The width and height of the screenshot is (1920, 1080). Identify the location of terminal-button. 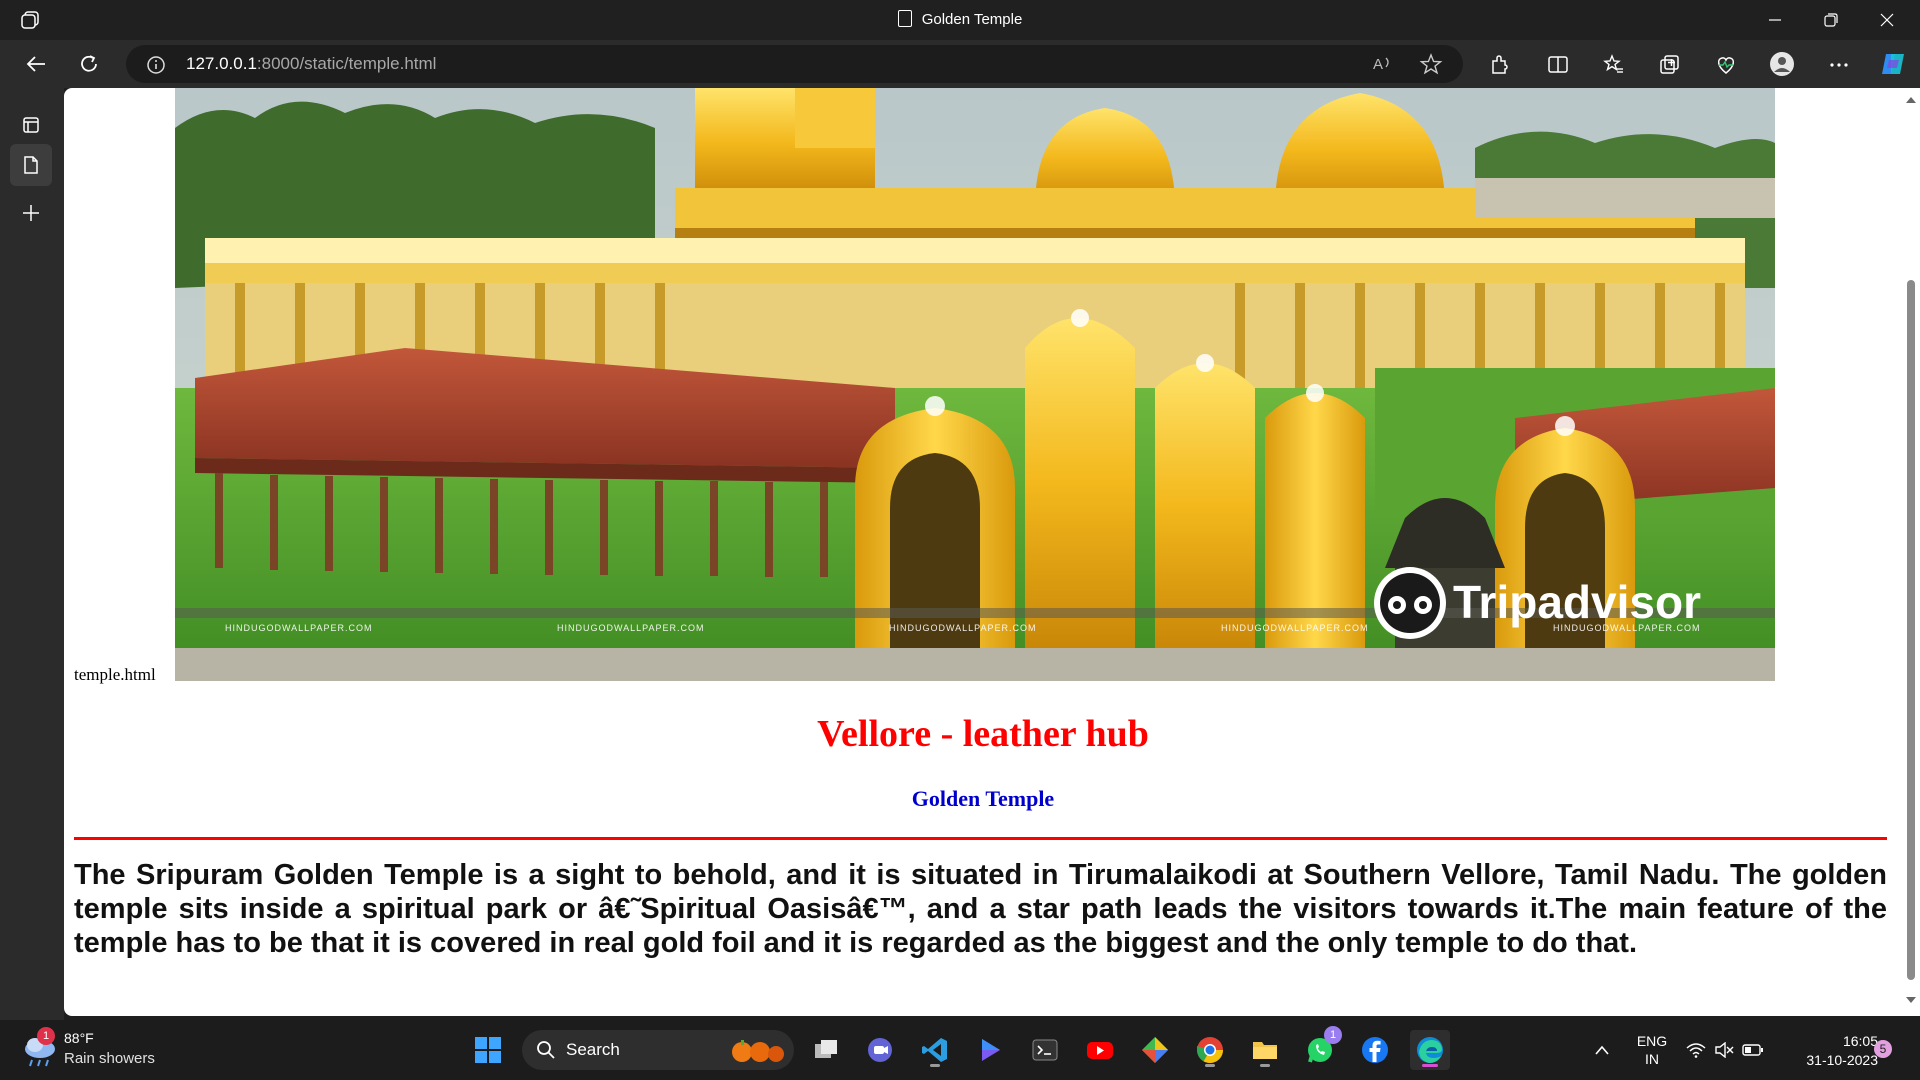
(1045, 1050).